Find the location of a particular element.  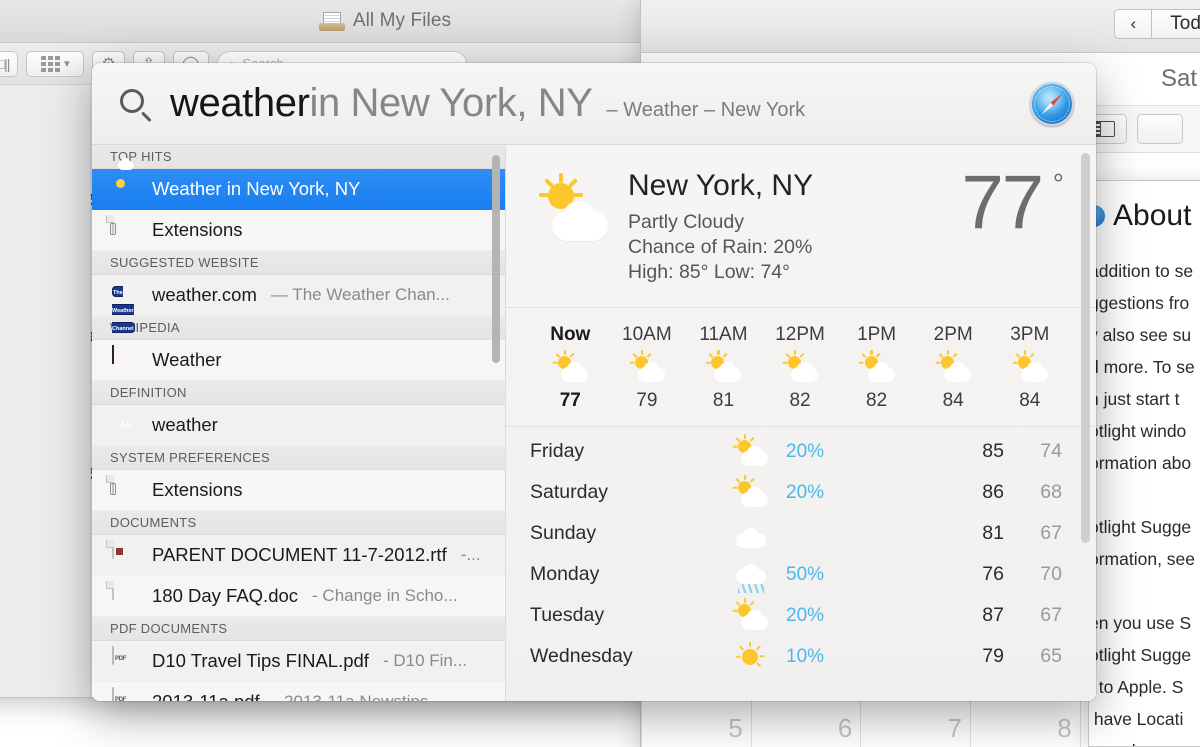

section-header-top-hits: TOP HITS is located at coordinates (298, 157).